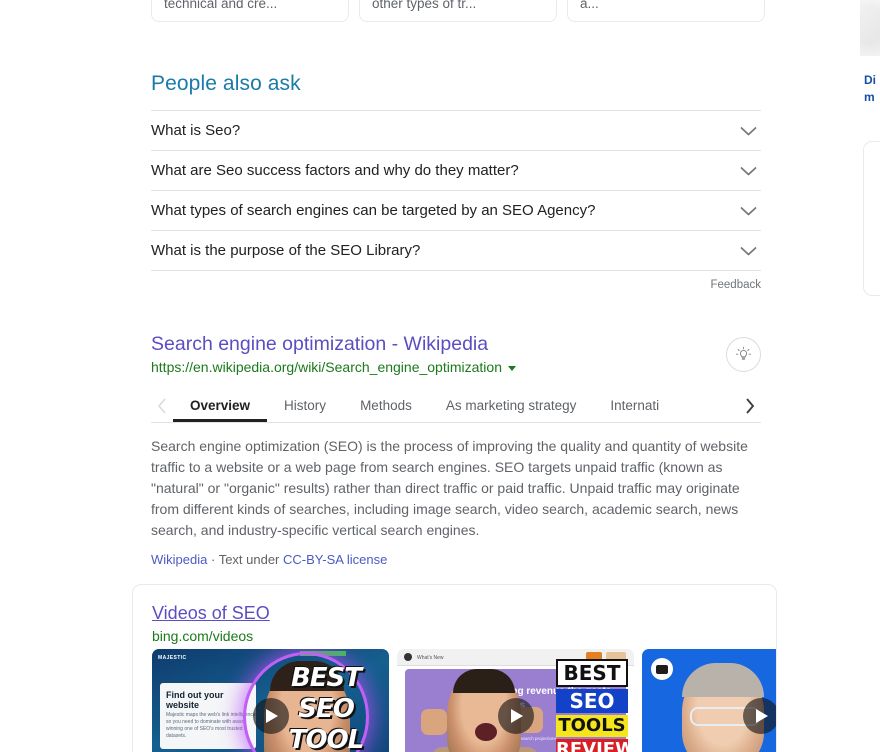 The width and height of the screenshot is (880, 752). I want to click on thumb-person-hair, so click(723, 680).